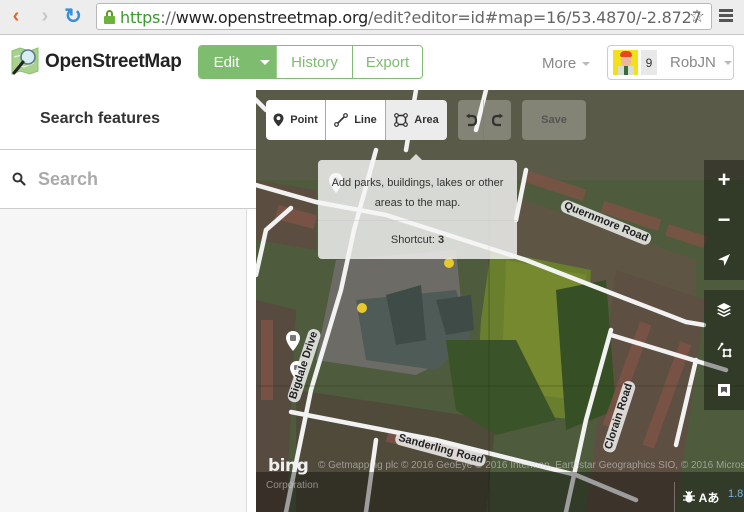 The width and height of the screenshot is (744, 512). What do you see at coordinates (417, 240) in the screenshot?
I see `tooltip-shortcut: Shortcut: 3` at bounding box center [417, 240].